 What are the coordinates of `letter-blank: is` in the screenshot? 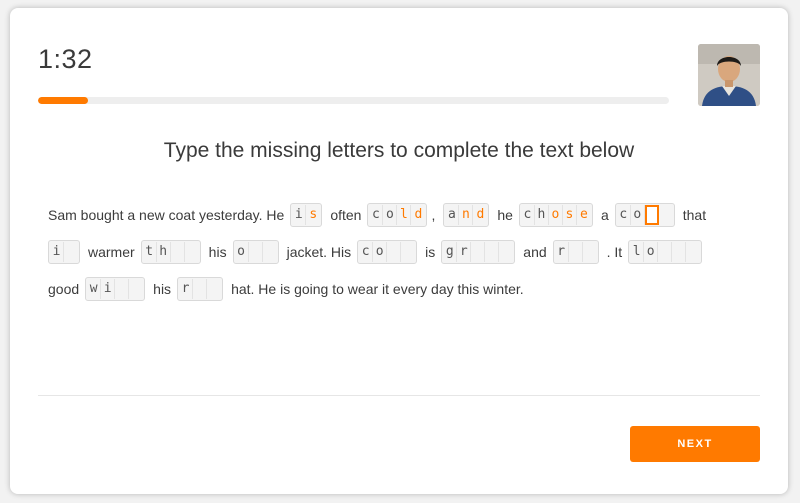 It's located at (306, 214).